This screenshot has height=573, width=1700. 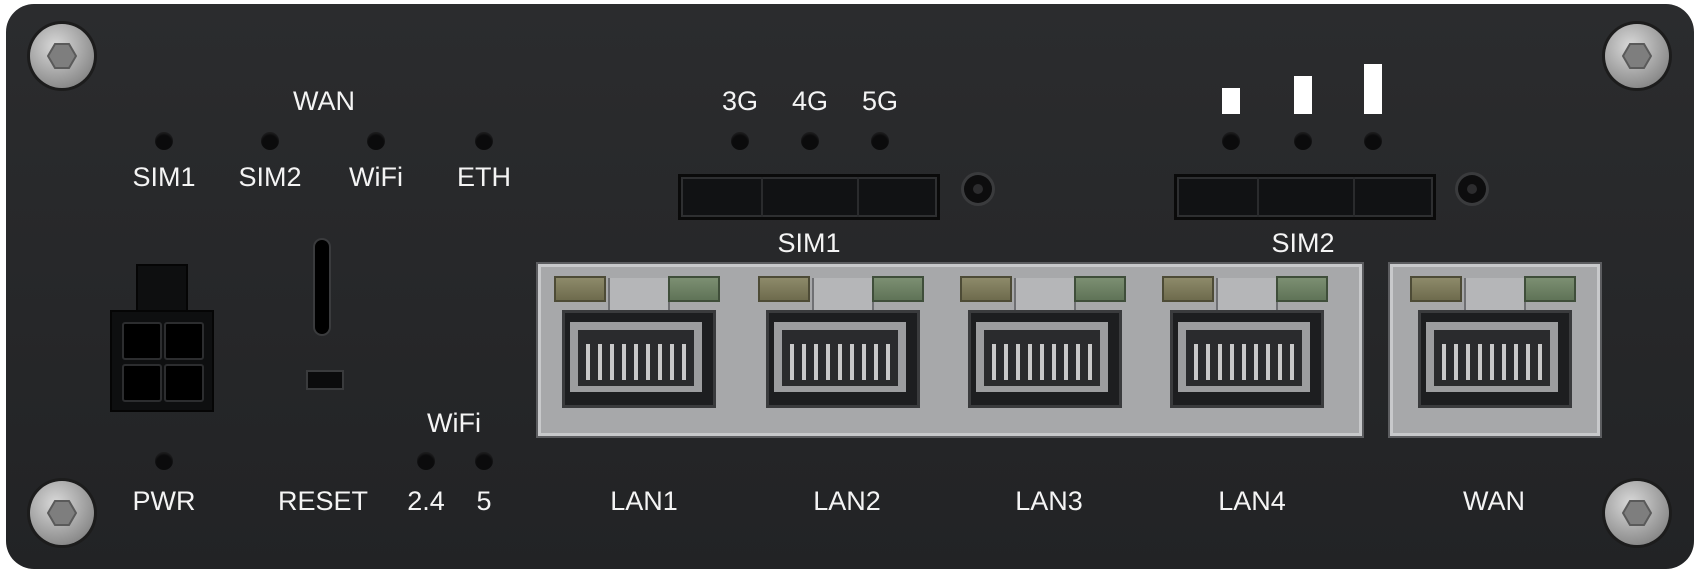 What do you see at coordinates (164, 501) in the screenshot?
I see `power-label: PWR` at bounding box center [164, 501].